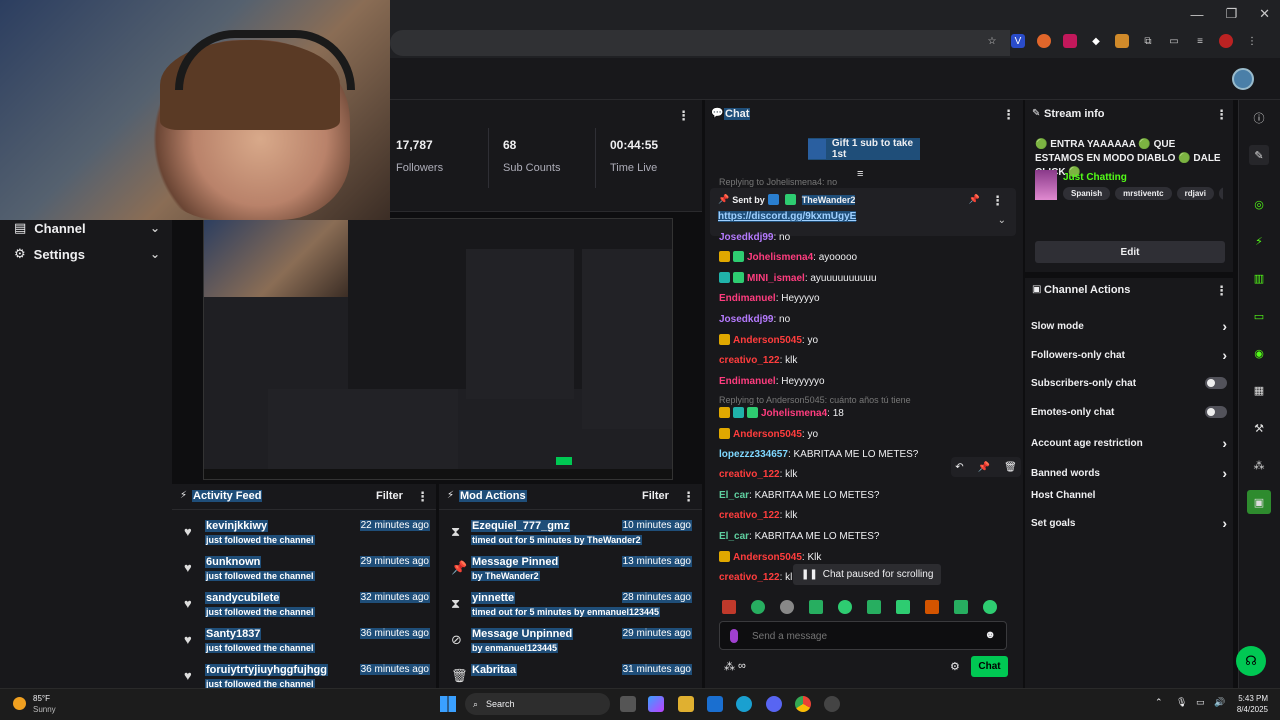 This screenshot has height=720, width=1280. What do you see at coordinates (744, 704) in the screenshot?
I see `edge-icon` at bounding box center [744, 704].